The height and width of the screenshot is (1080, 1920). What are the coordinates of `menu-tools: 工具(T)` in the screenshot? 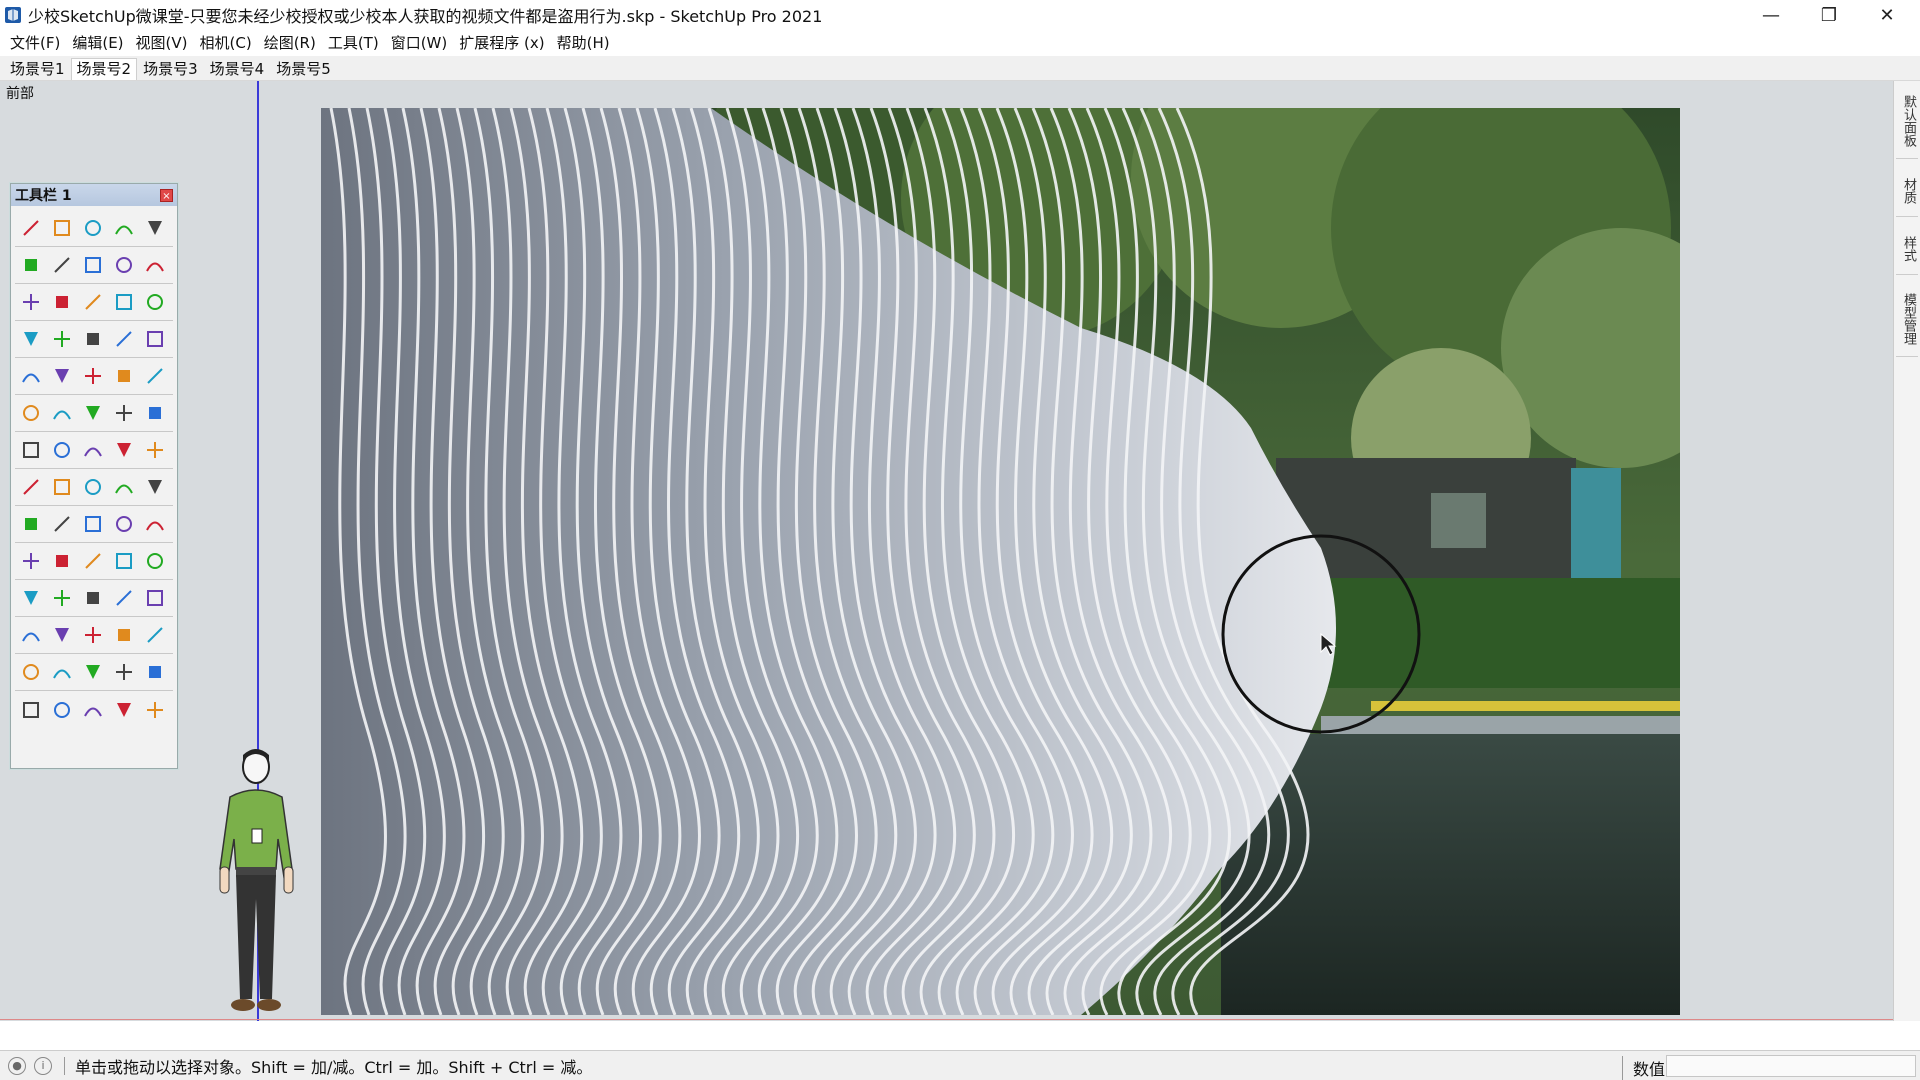 It's located at (353, 43).